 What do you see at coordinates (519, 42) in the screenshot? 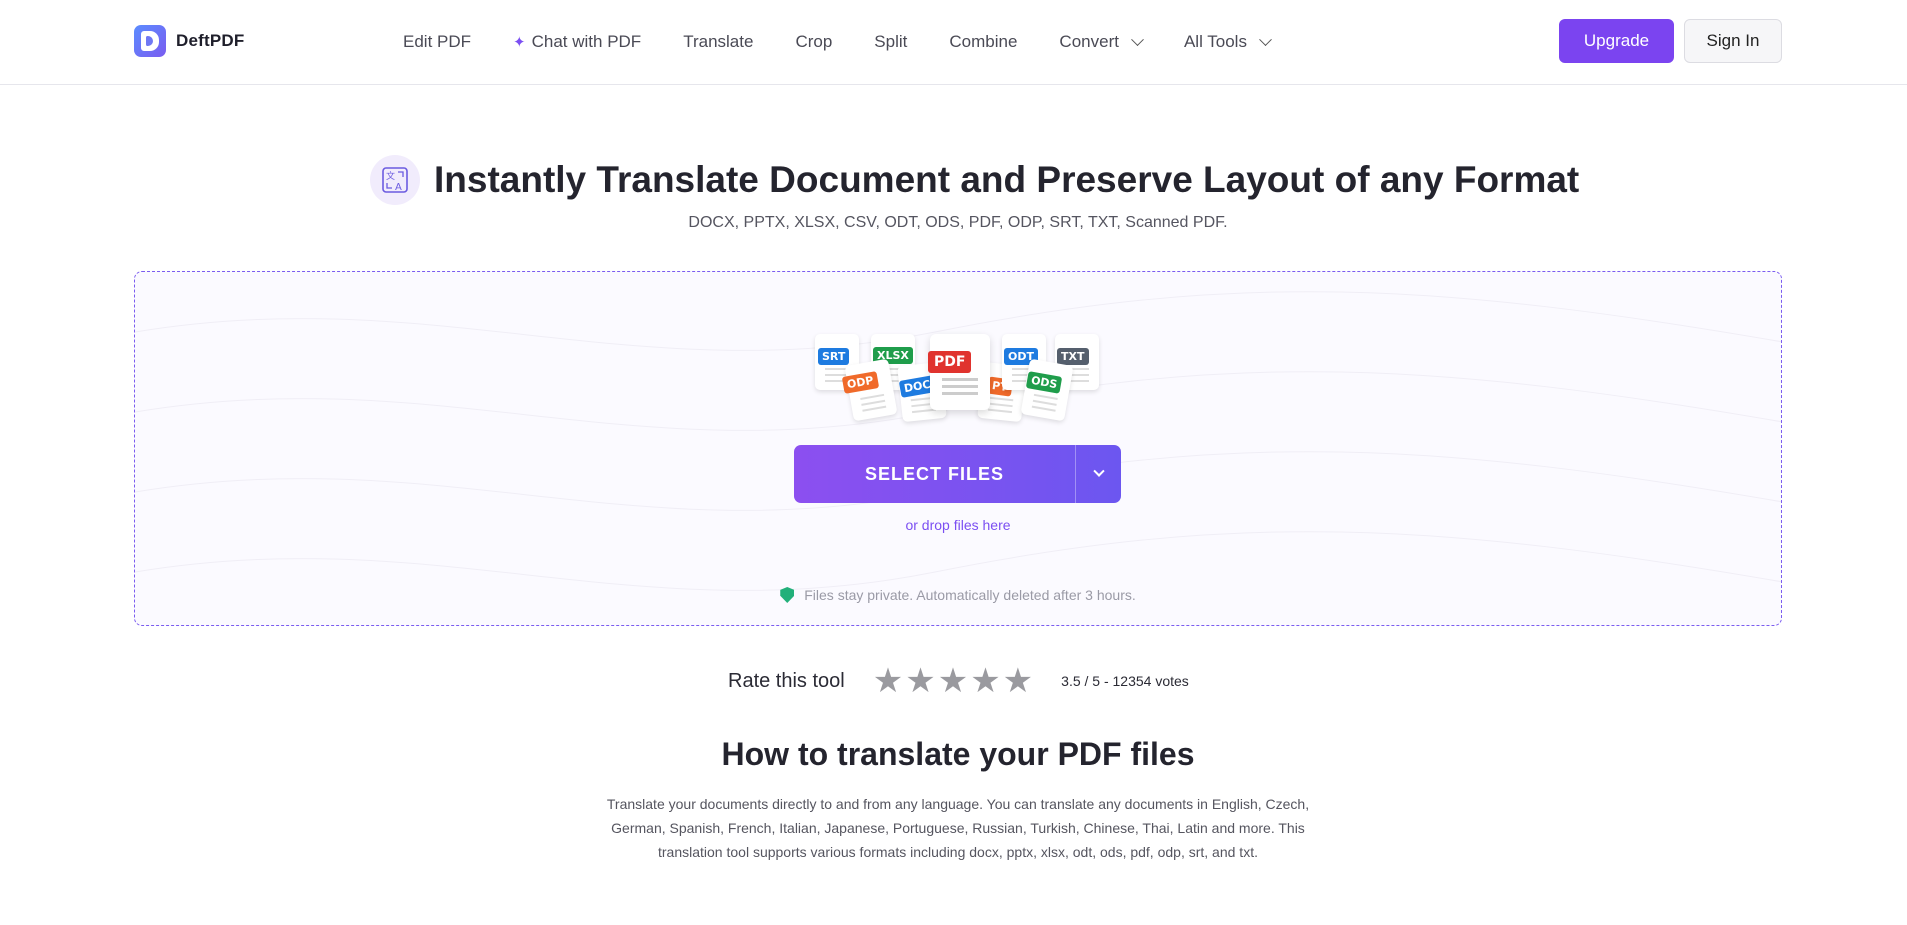
I see `sparkle-icon: ✦` at bounding box center [519, 42].